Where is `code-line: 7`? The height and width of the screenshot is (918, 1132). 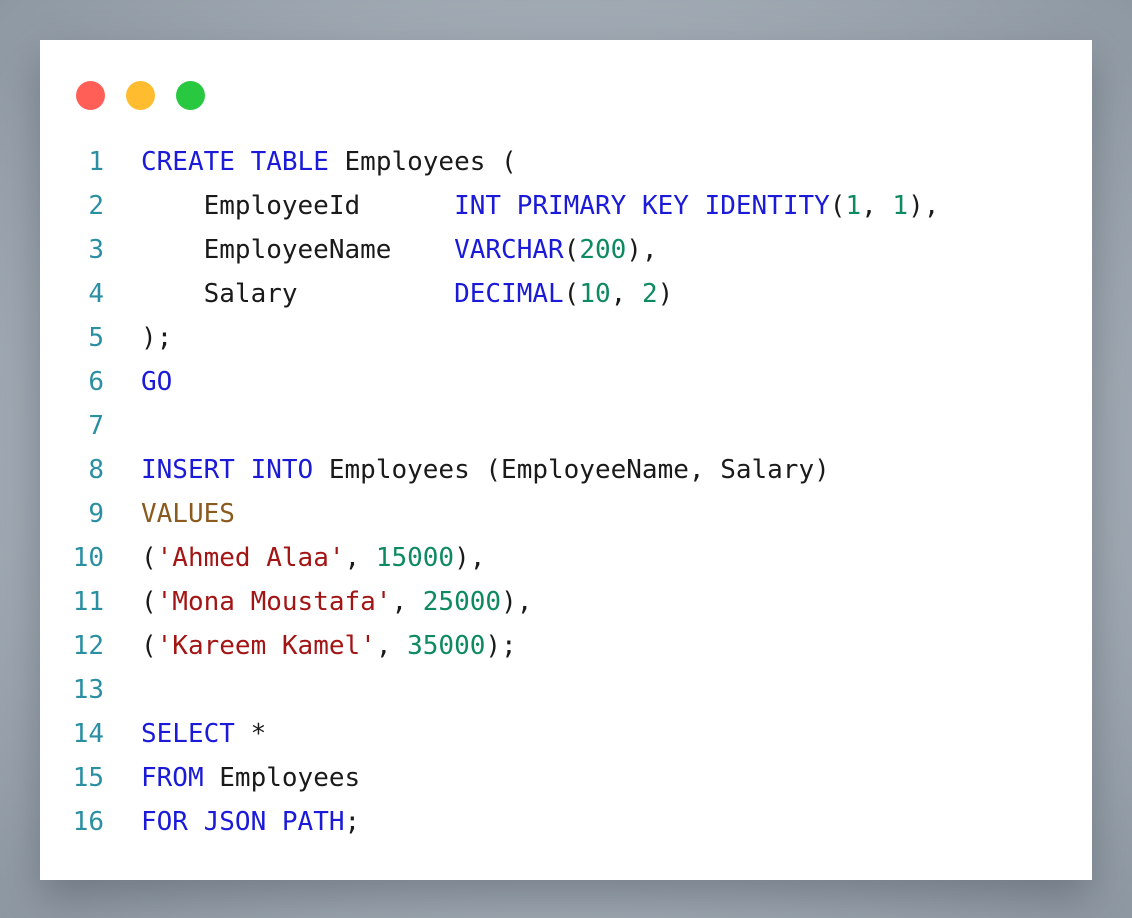 code-line: 7 is located at coordinates (566, 426).